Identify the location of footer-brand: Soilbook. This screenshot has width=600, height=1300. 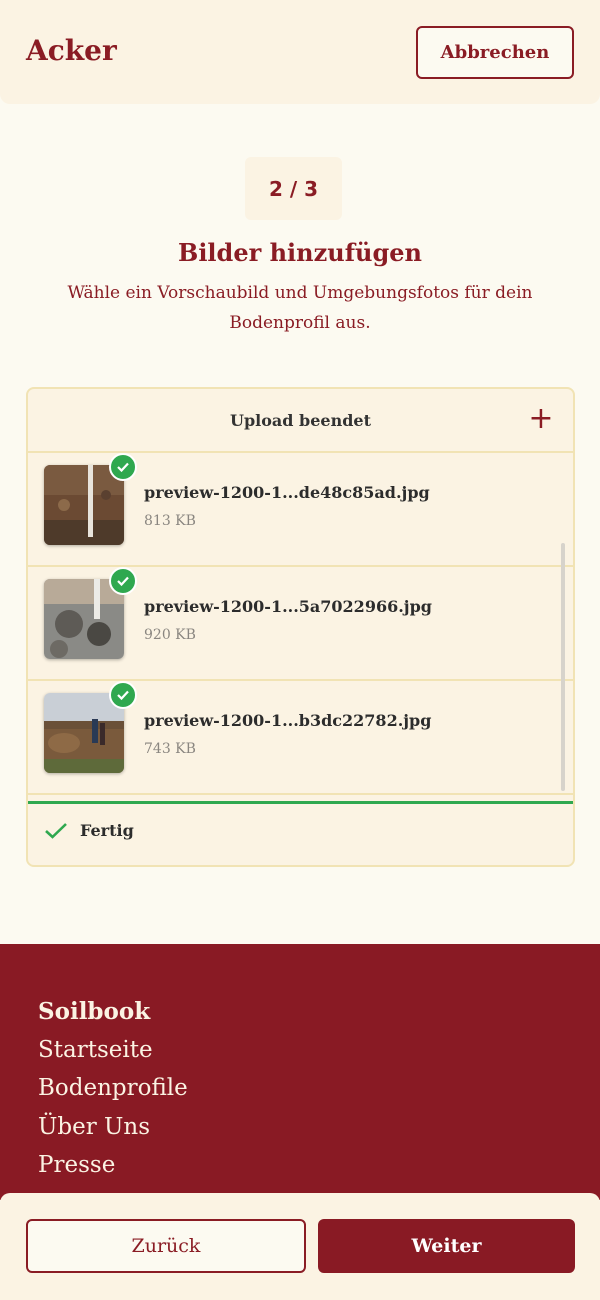
(94, 1011).